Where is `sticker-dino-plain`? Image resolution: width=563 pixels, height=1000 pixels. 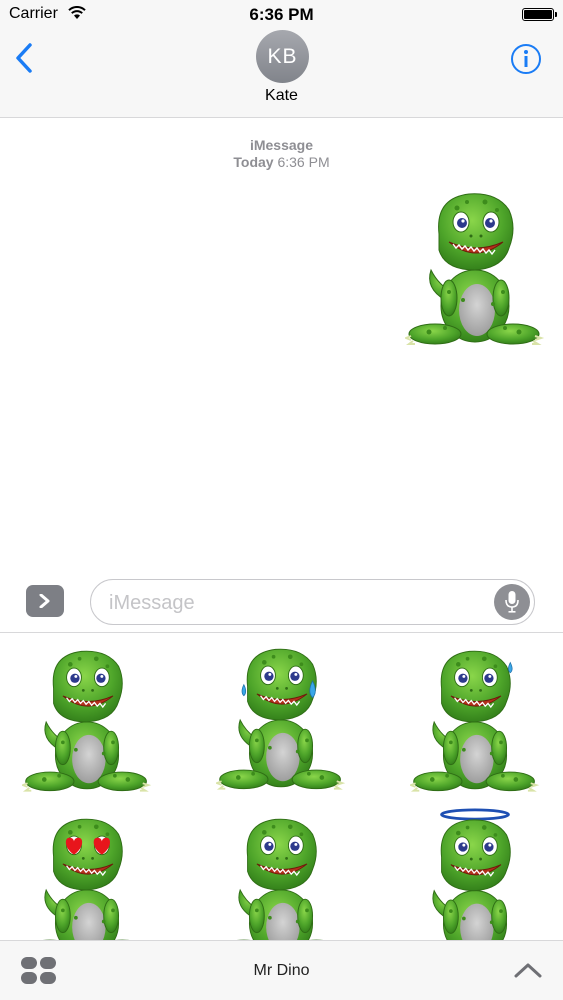 sticker-dino-plain is located at coordinates (281, 874).